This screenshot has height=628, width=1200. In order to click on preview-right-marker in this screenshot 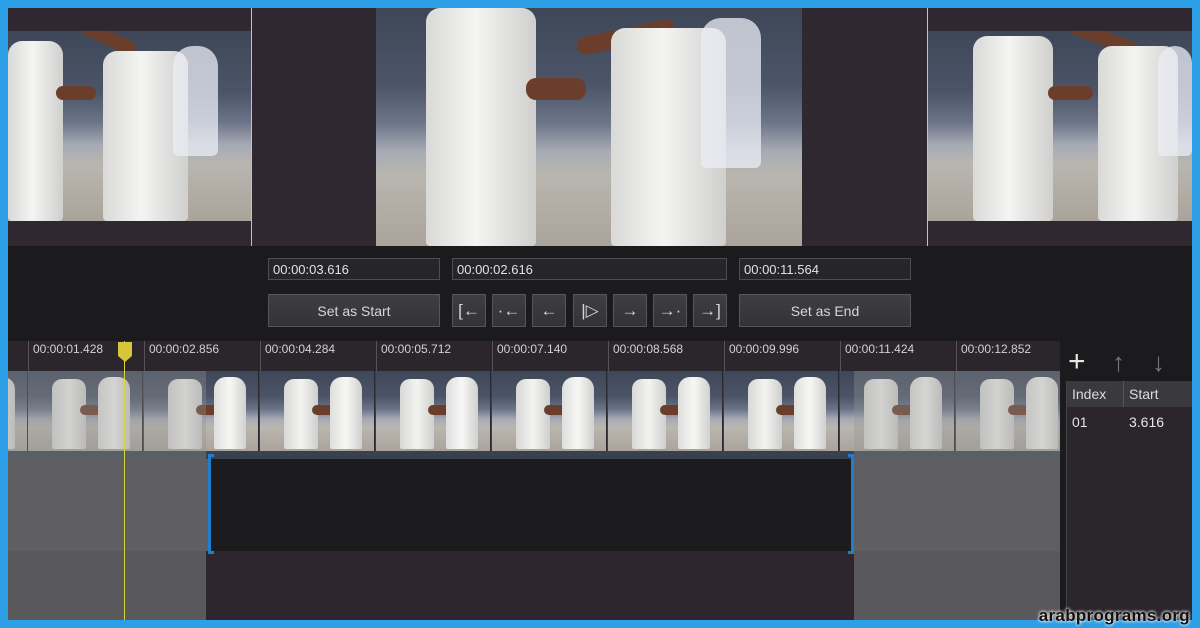, I will do `click(927, 127)`.